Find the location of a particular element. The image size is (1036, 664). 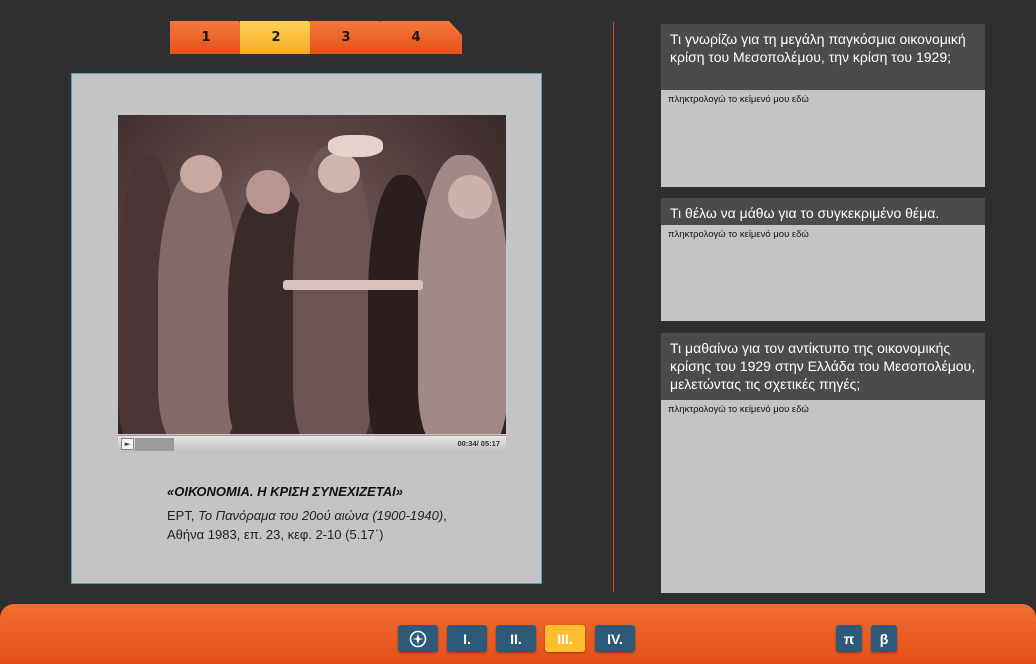

seek-bar is located at coordinates (154, 444).